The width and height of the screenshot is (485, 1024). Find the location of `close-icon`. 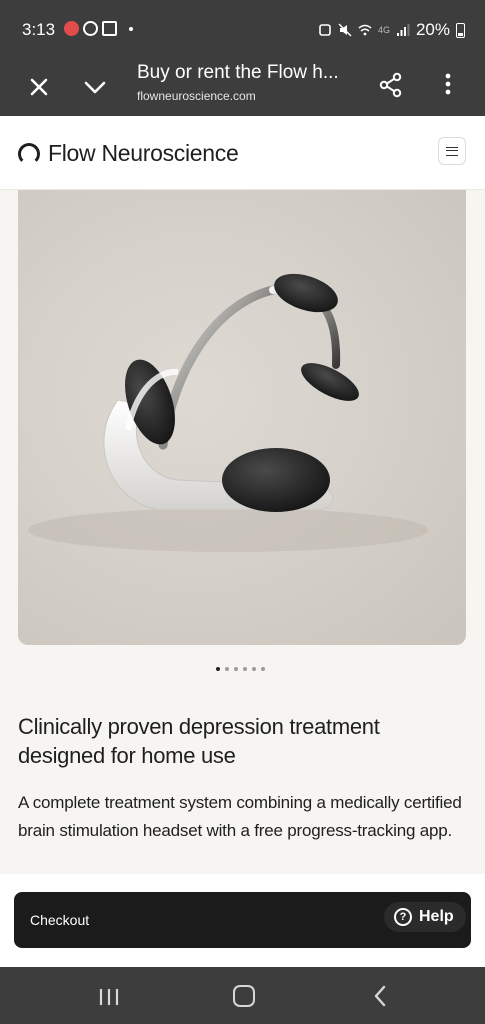

close-icon is located at coordinates (39, 87).